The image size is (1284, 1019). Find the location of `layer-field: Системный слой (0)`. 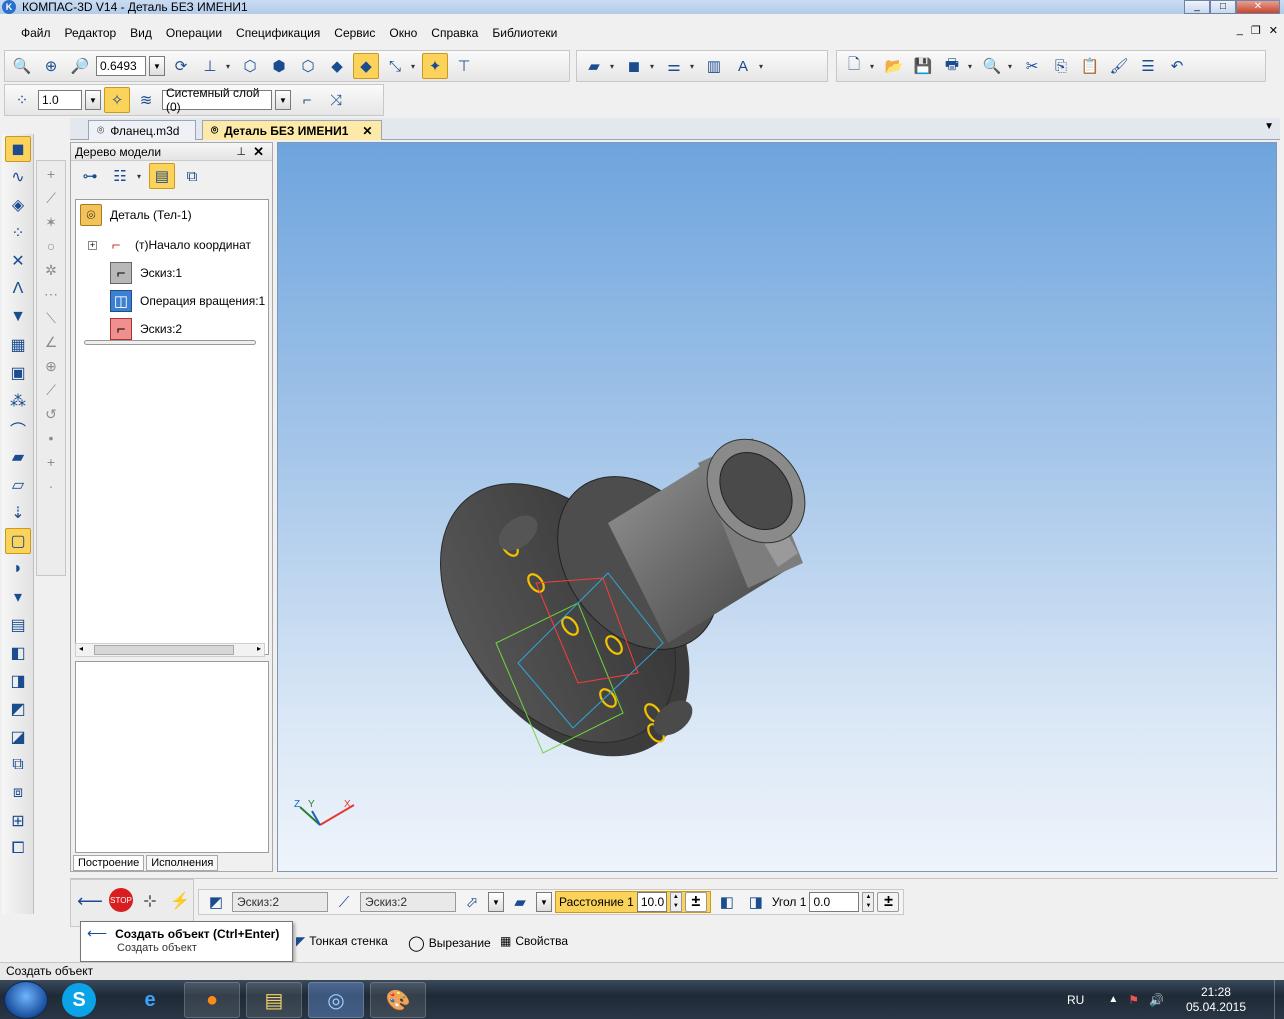

layer-field: Системный слой (0) is located at coordinates (217, 100).